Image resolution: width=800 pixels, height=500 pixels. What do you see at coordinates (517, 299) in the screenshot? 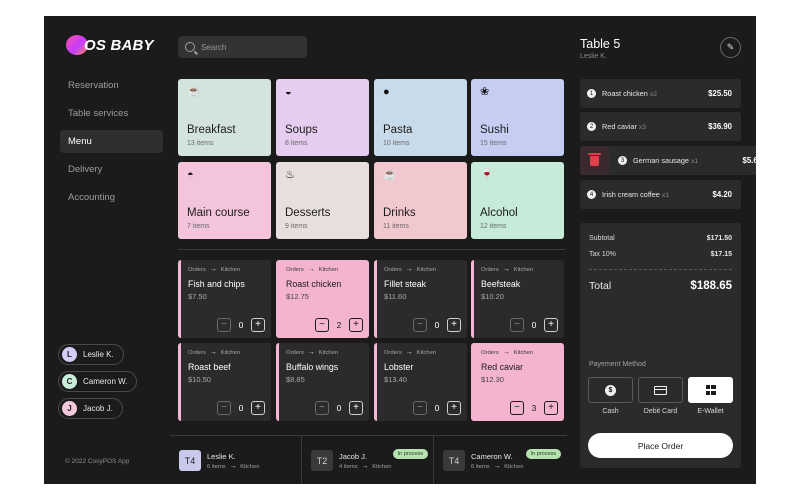
I see `dish-card-beefsteak: Orders → Kitchen Beefsteak $10.20 −0 +` at bounding box center [517, 299].